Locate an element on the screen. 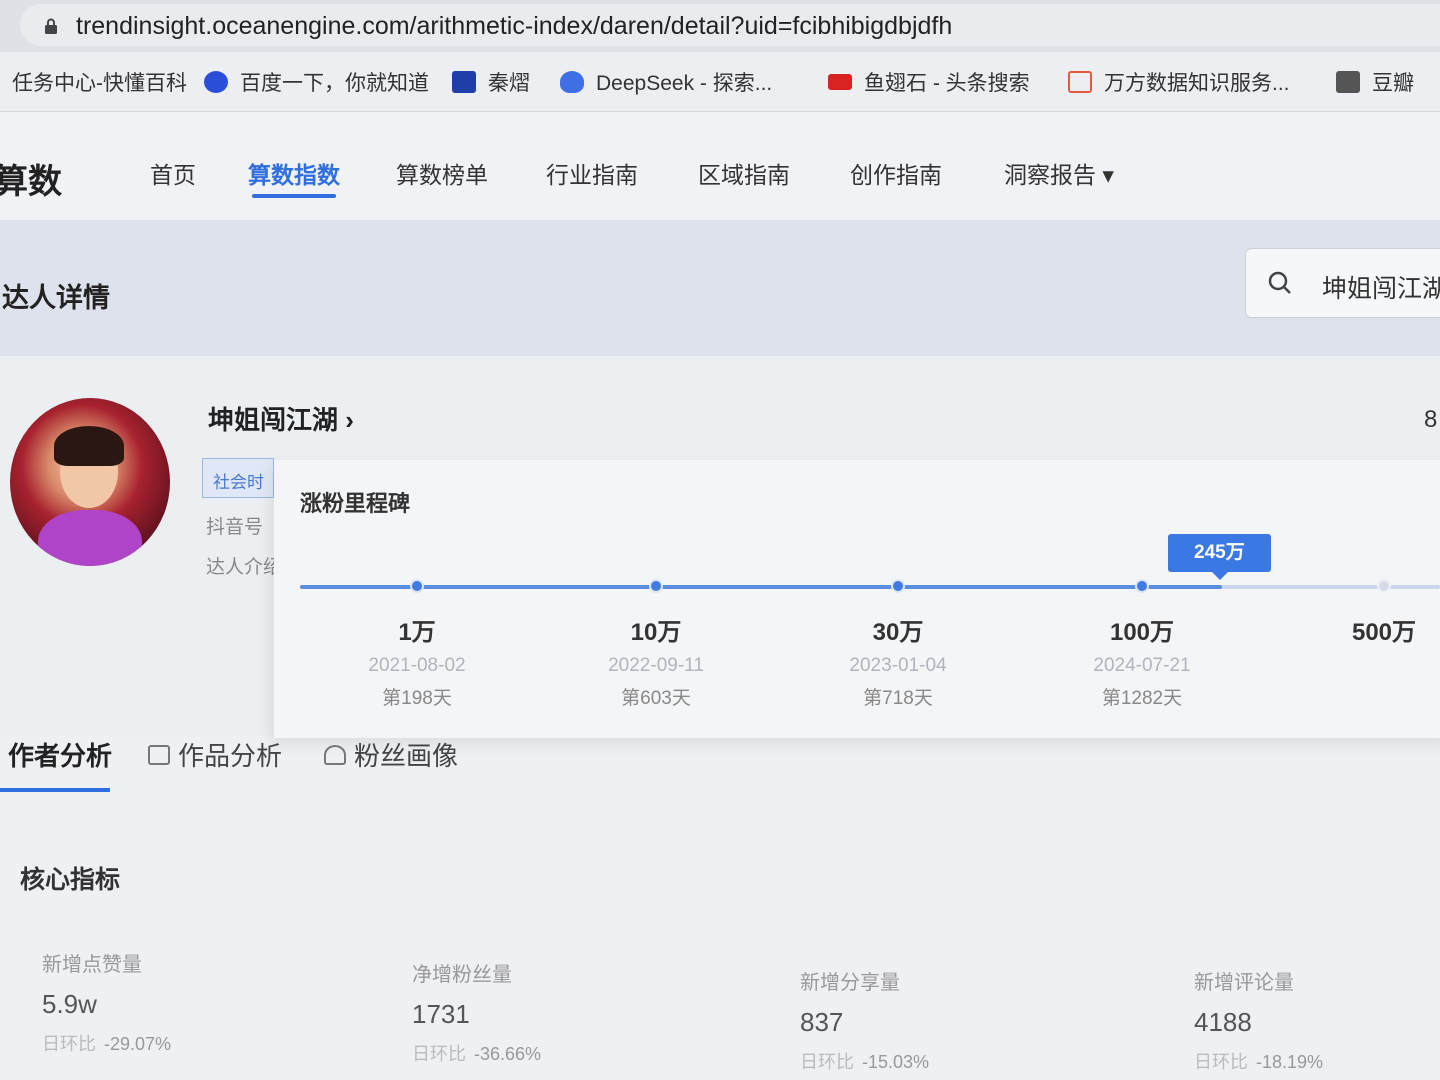 Image resolution: width=1440 pixels, height=1080 pixels. lock-icon is located at coordinates (51, 26).